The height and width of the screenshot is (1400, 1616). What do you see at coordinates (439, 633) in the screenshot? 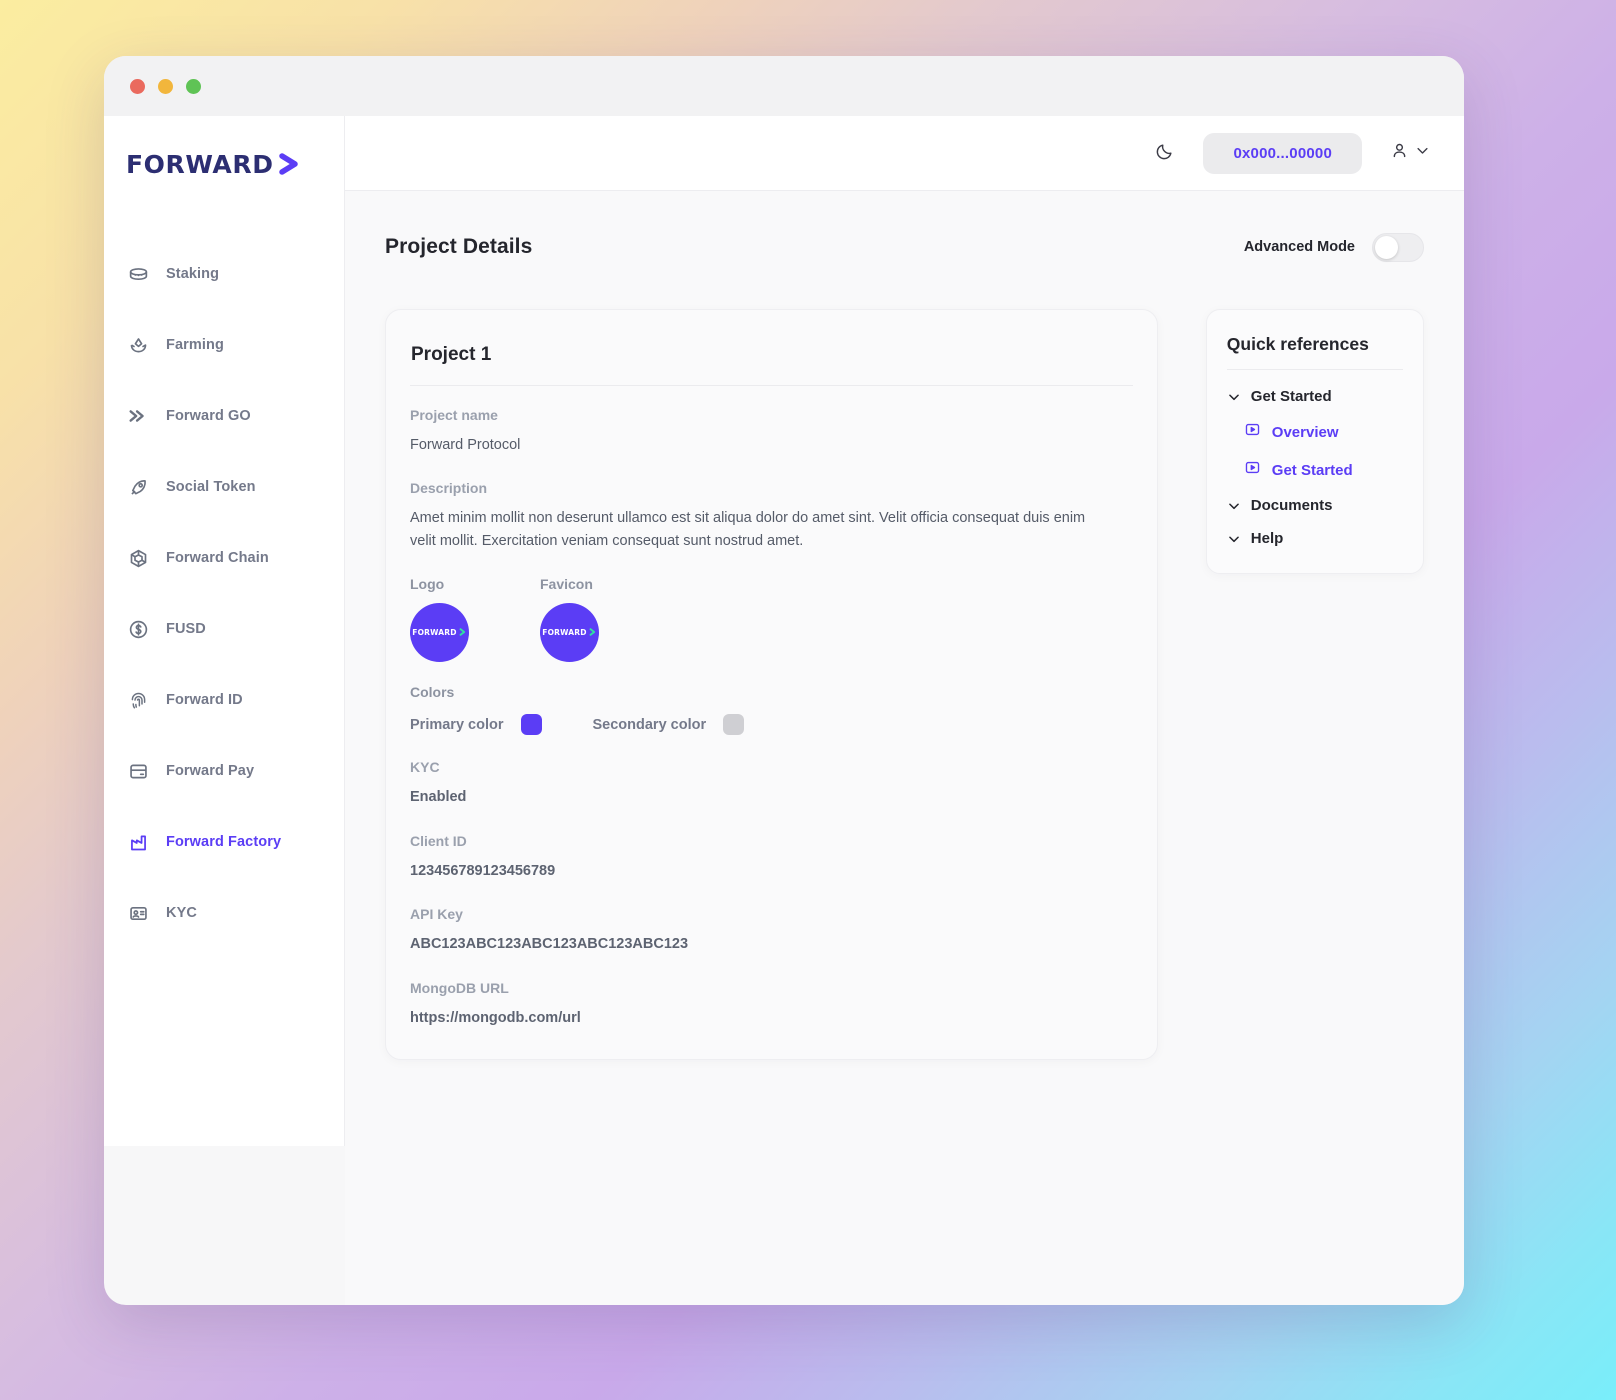
I see `logo-preview: FORWARD` at bounding box center [439, 633].